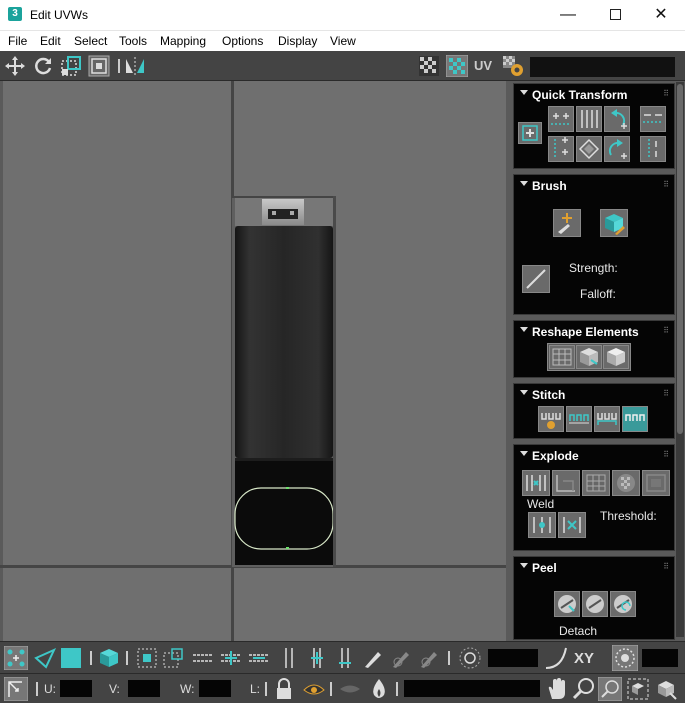  Describe the element at coordinates (660, 658) in the screenshot. I see `limit-field` at that location.